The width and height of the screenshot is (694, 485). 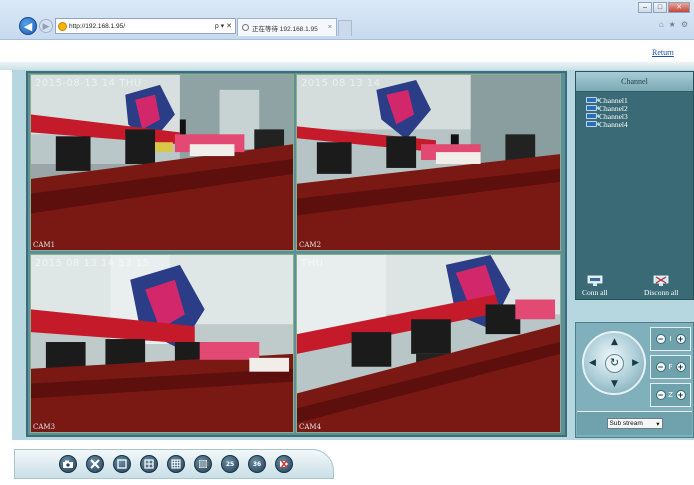 I want to click on pan-right-button: ▶, so click(x=635, y=363).